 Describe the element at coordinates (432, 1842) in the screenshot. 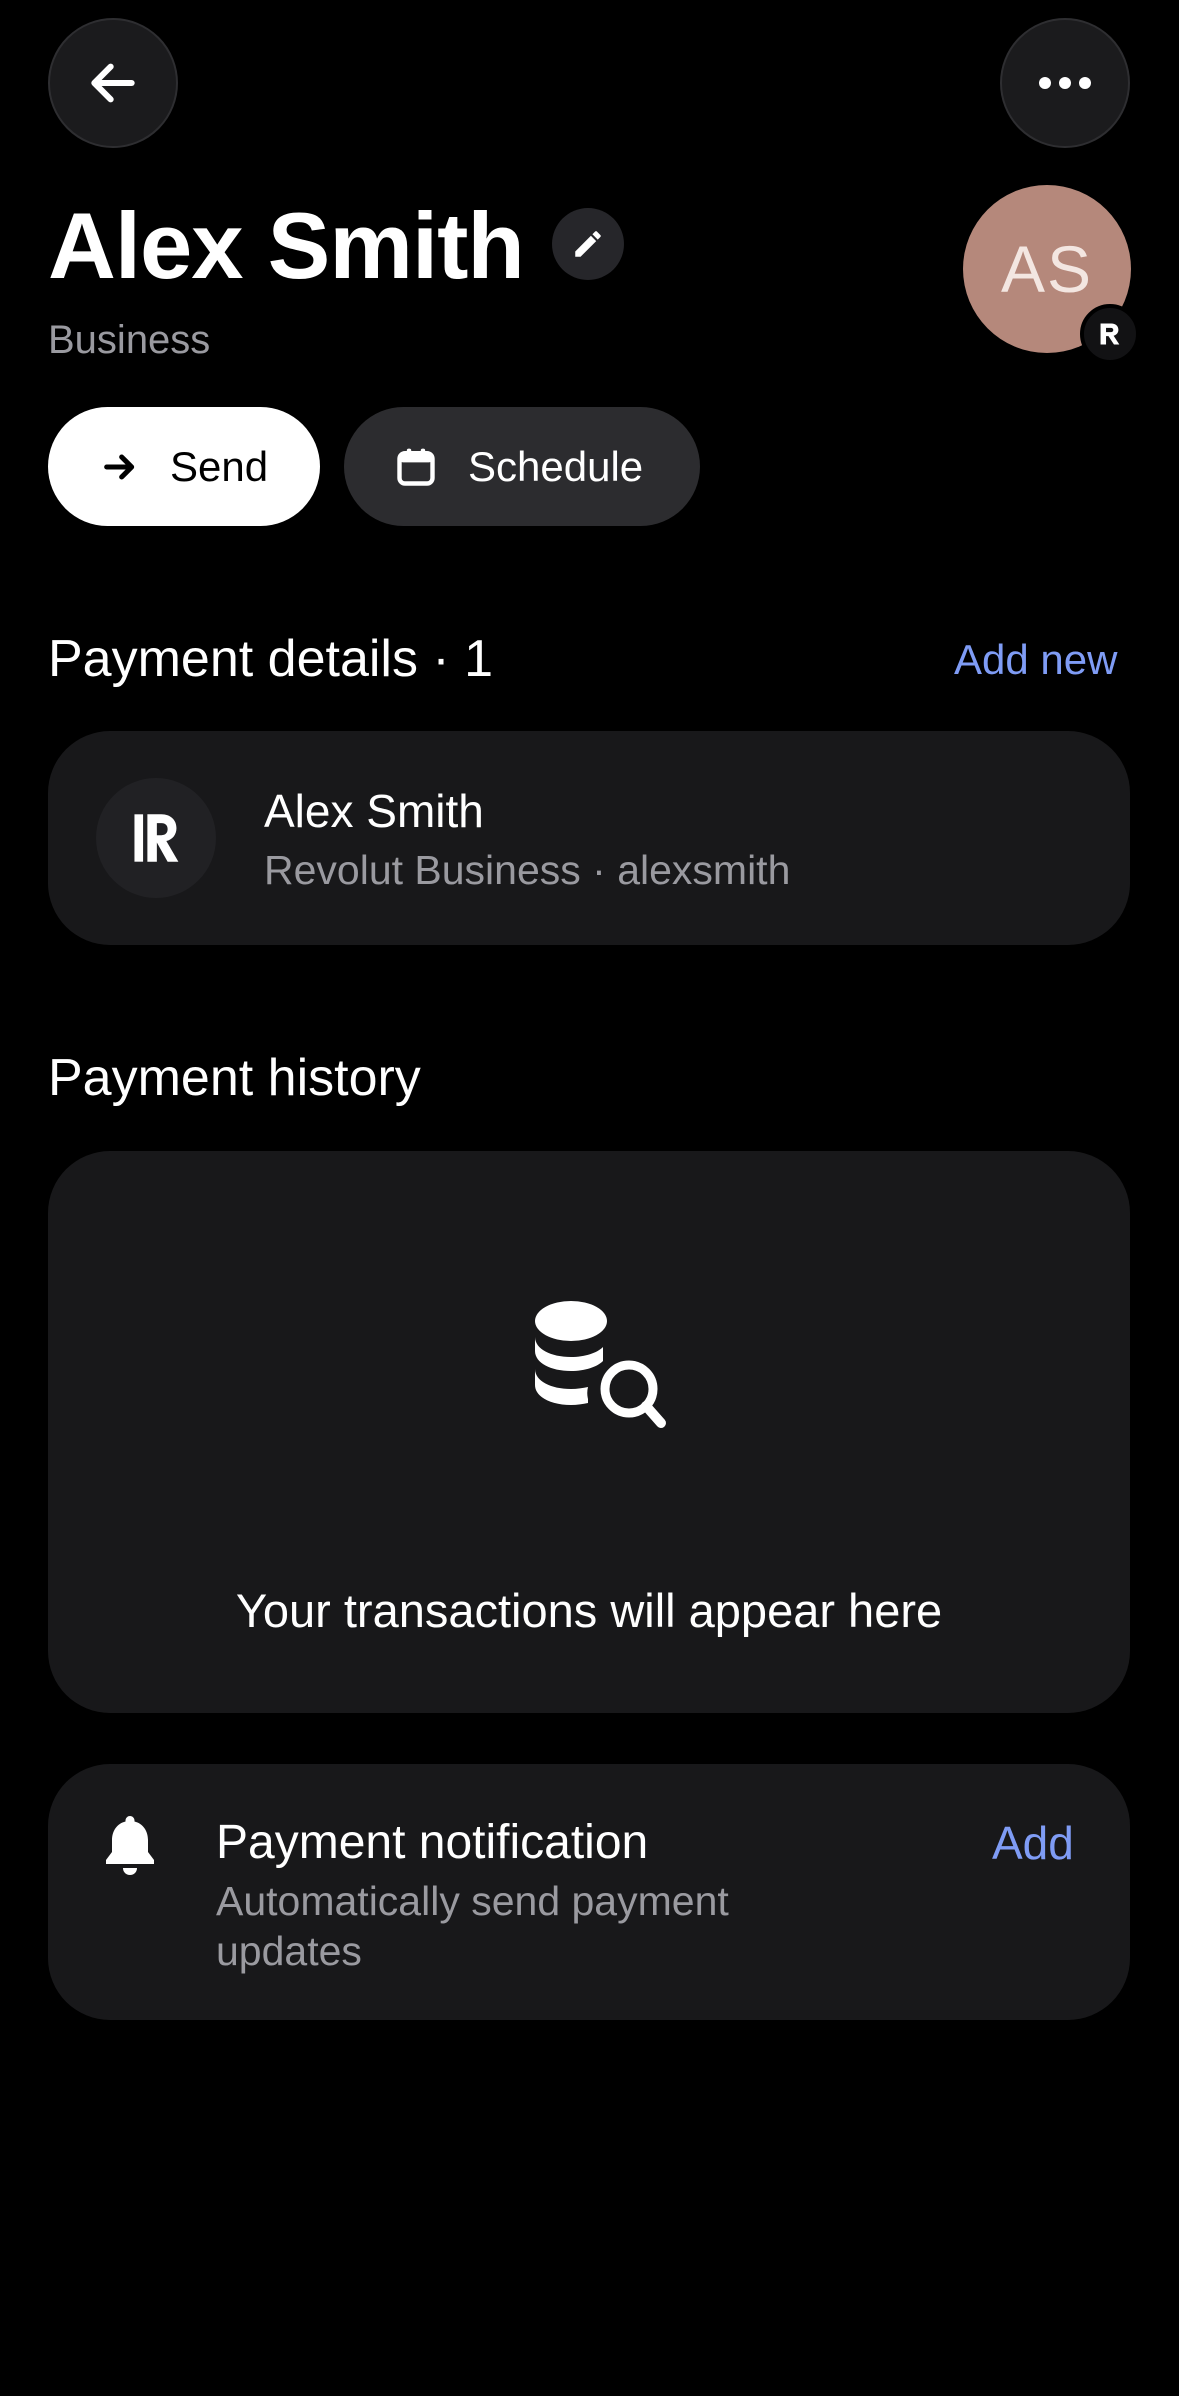

I see `notification-title: Payment notification` at that location.